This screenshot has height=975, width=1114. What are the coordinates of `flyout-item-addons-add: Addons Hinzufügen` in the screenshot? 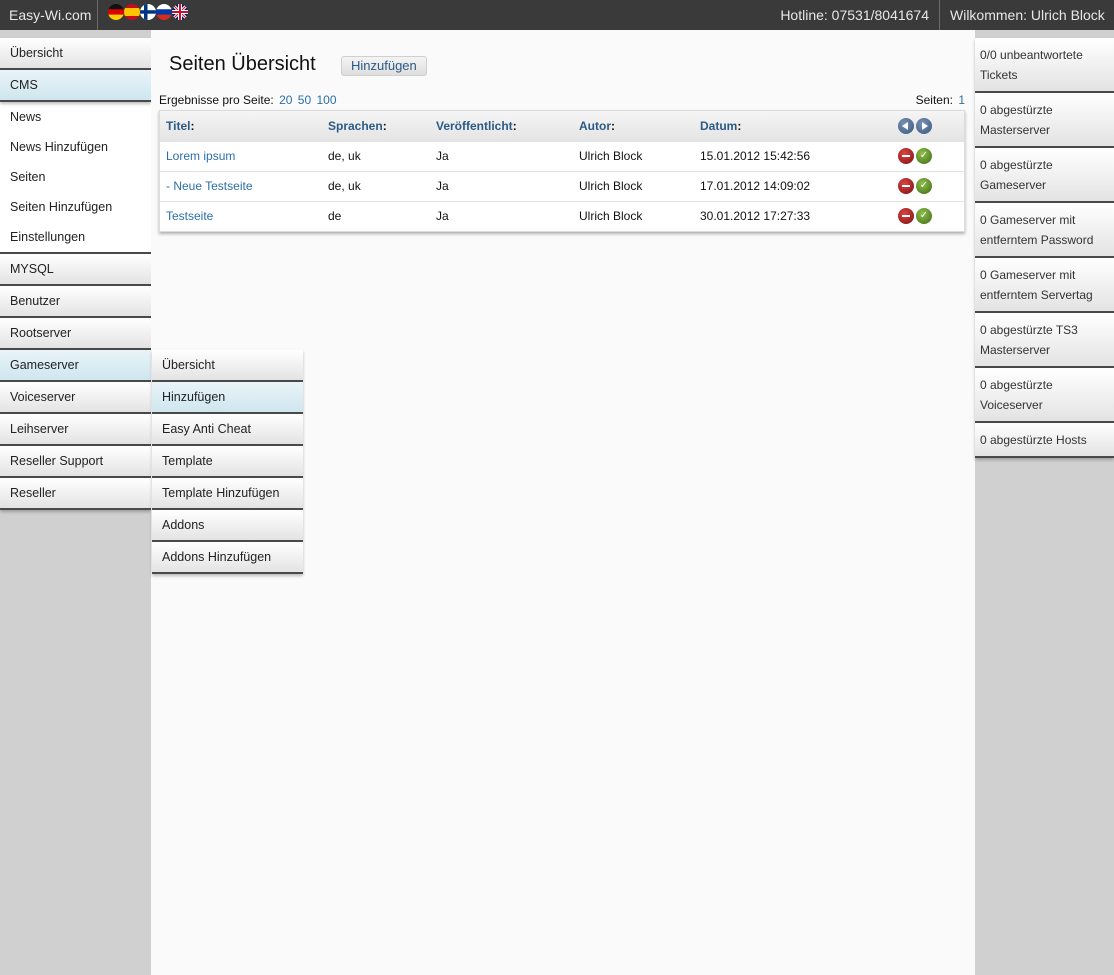 It's located at (227, 558).